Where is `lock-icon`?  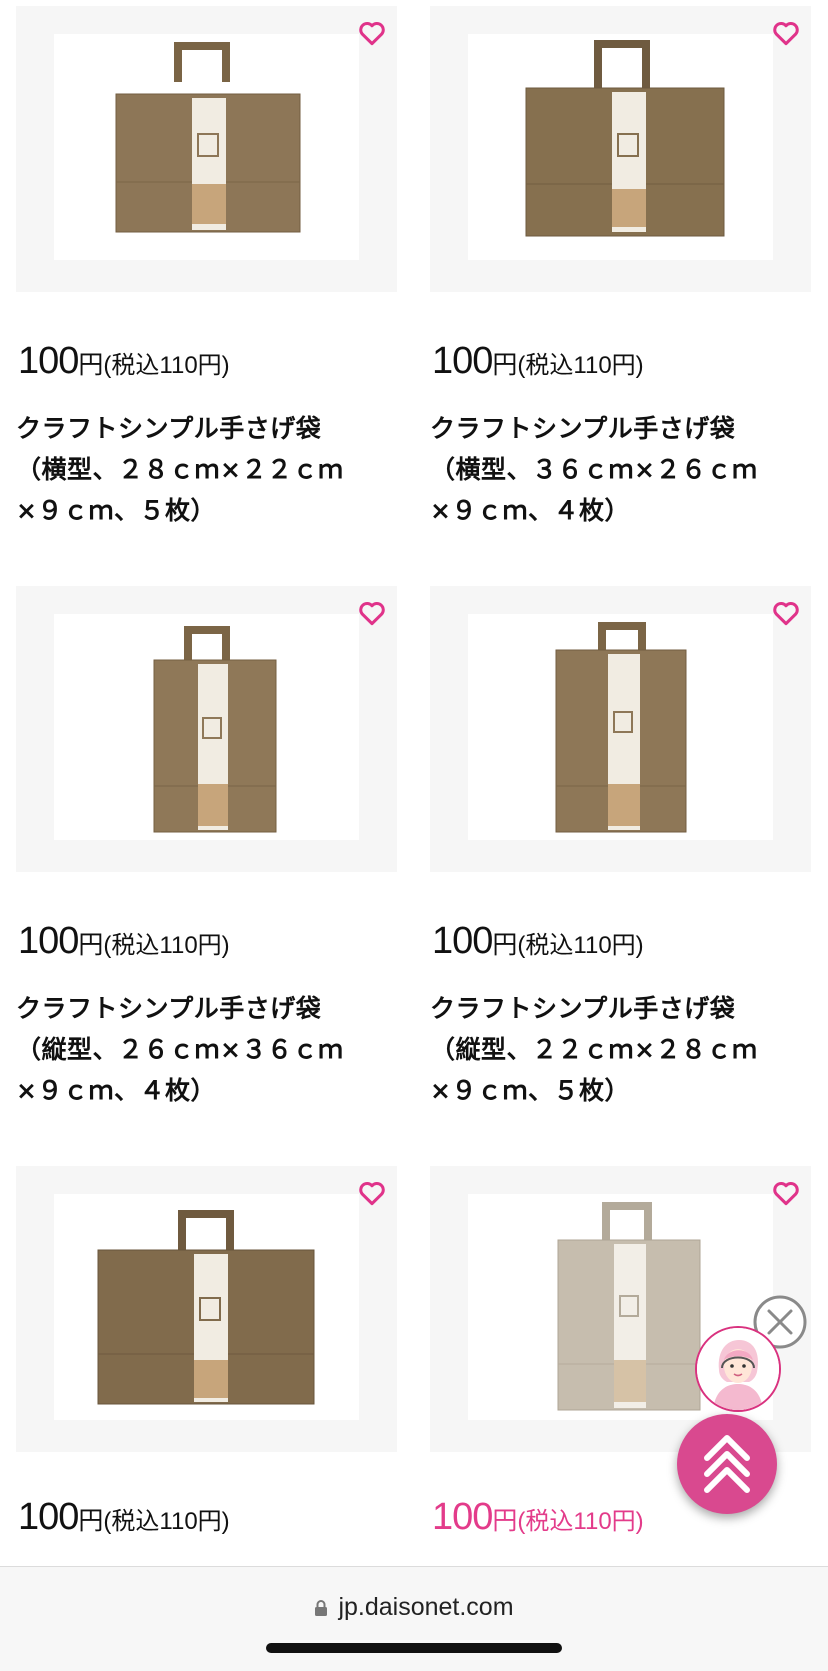 lock-icon is located at coordinates (321, 1608).